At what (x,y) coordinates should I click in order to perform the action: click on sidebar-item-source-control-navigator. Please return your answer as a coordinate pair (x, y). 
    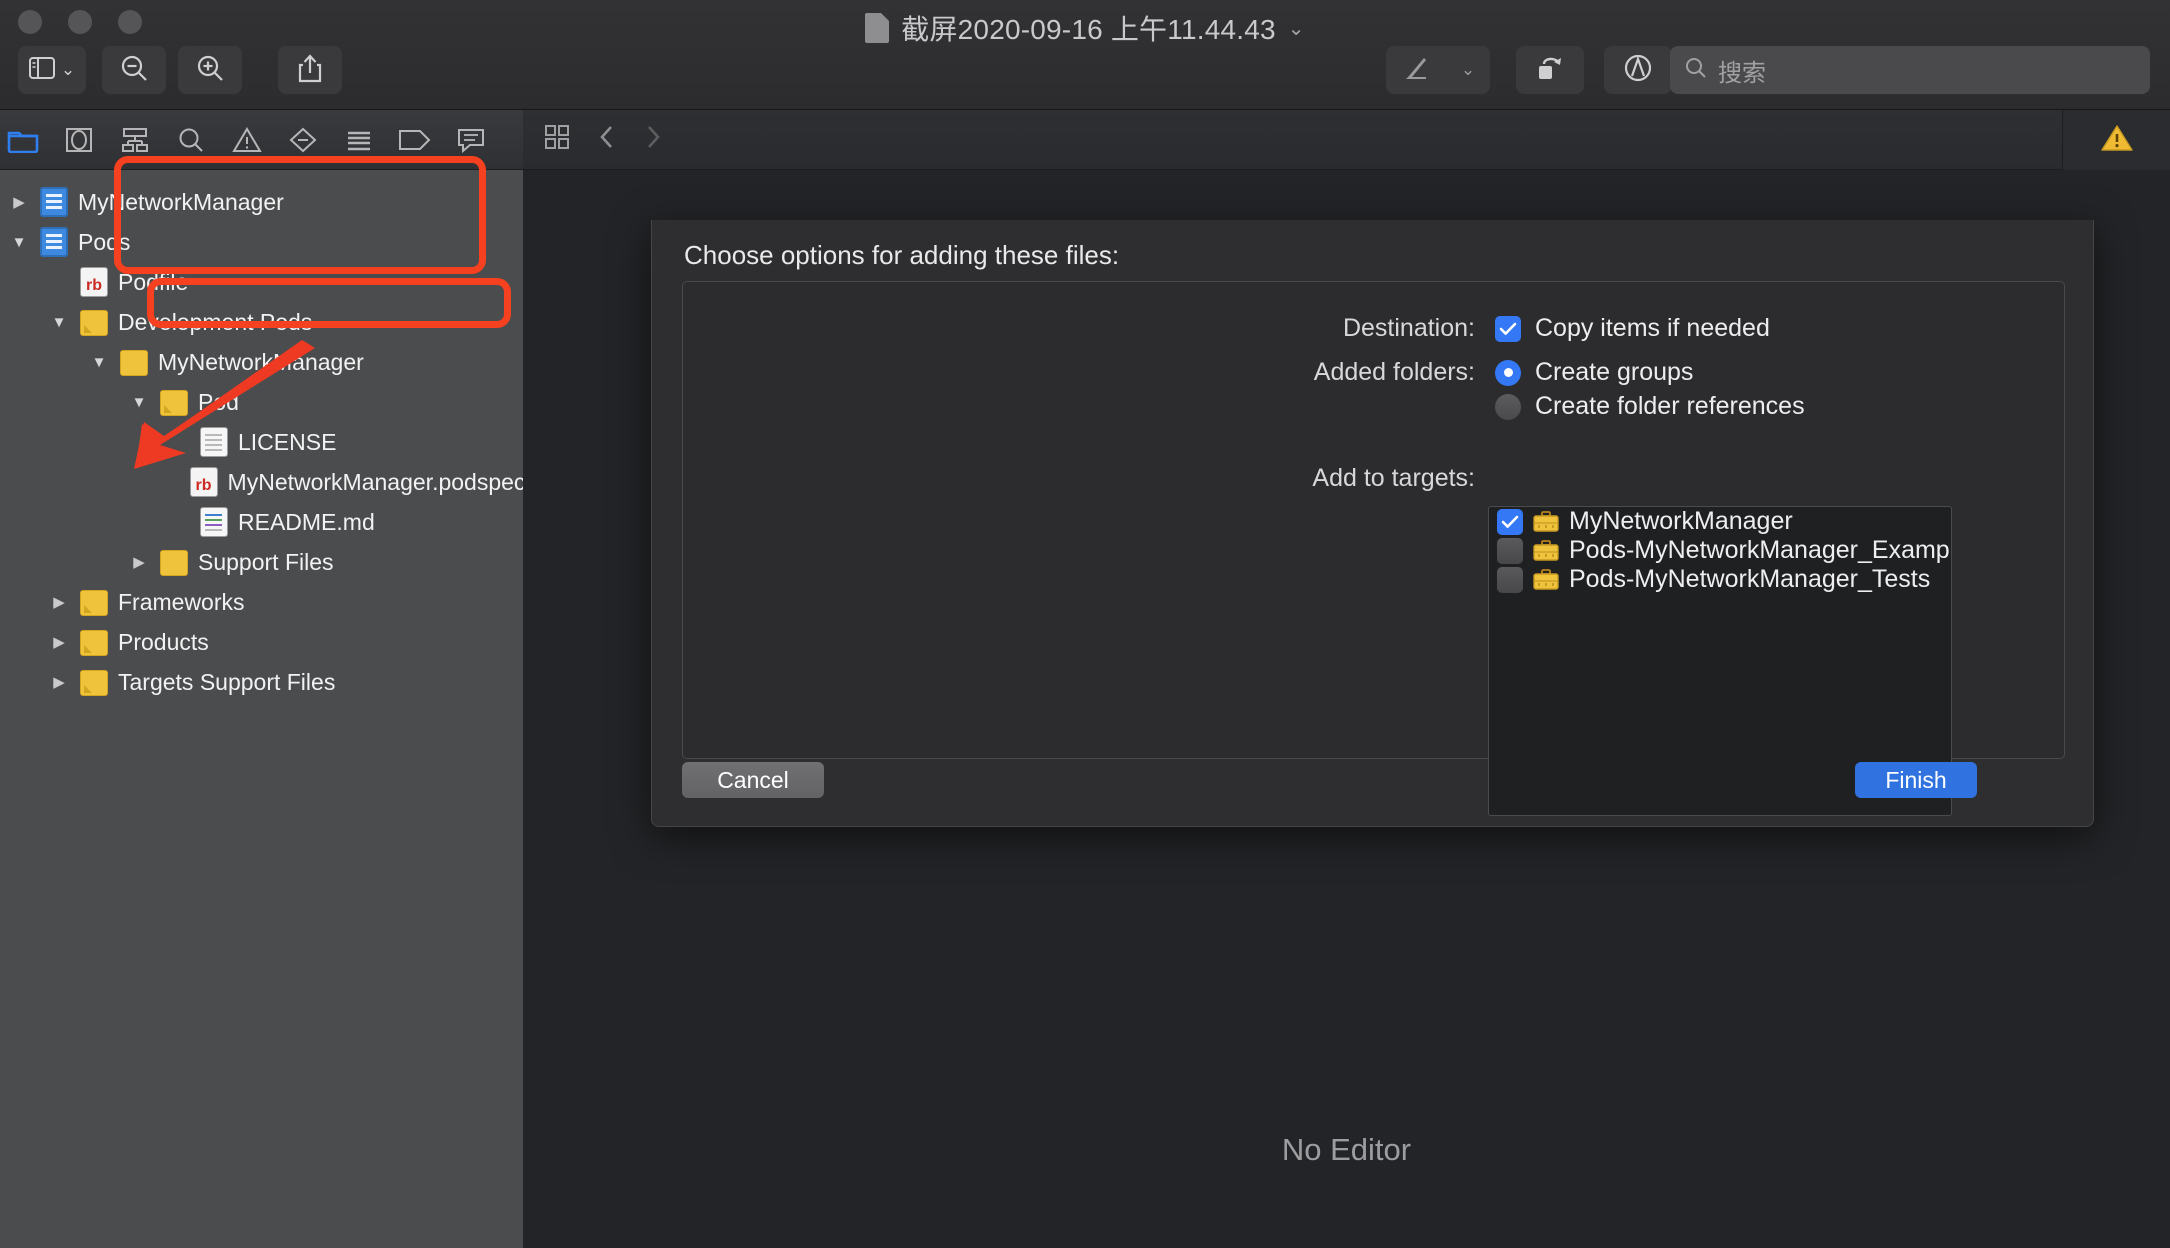
    Looking at the image, I should click on (79, 140).